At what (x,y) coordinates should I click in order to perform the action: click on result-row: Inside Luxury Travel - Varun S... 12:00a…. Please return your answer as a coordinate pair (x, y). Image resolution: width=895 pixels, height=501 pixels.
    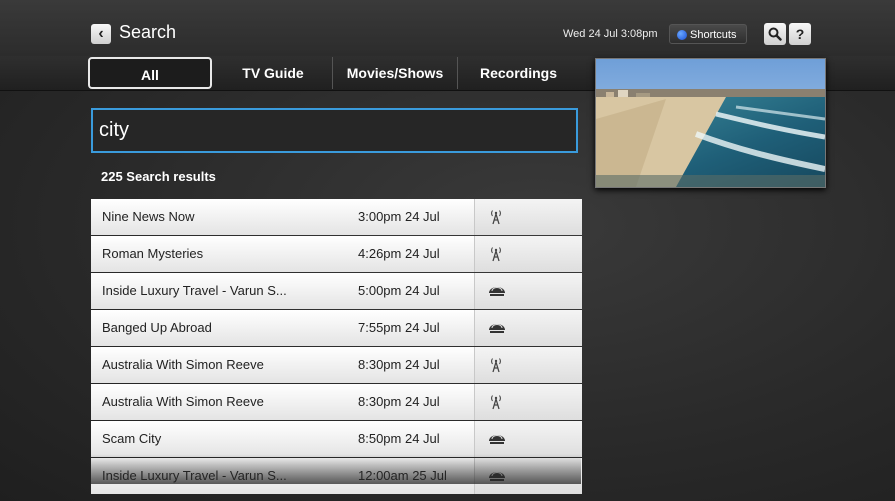
    Looking at the image, I should click on (336, 476).